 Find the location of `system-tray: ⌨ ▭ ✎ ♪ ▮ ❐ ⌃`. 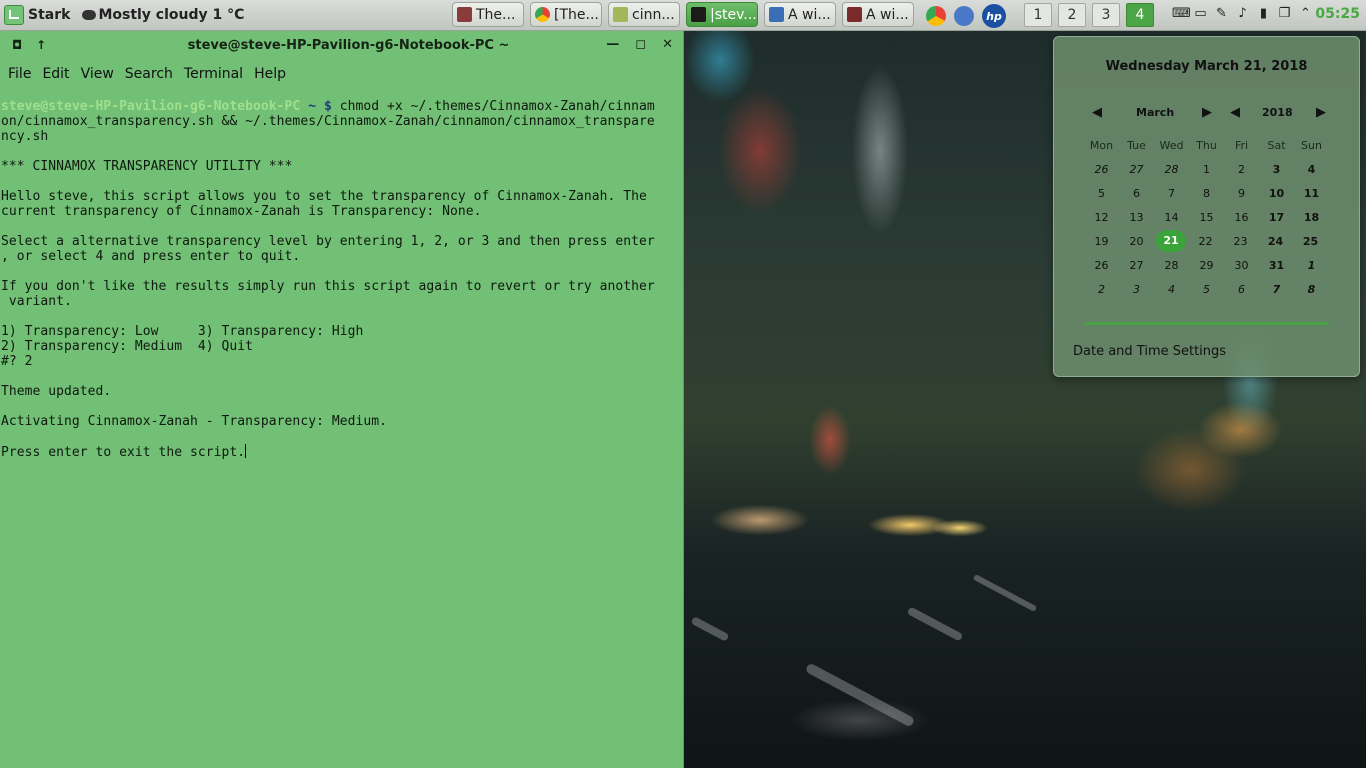

system-tray: ⌨ ▭ ✎ ♪ ▮ ❐ ⌃ is located at coordinates (1242, 13).